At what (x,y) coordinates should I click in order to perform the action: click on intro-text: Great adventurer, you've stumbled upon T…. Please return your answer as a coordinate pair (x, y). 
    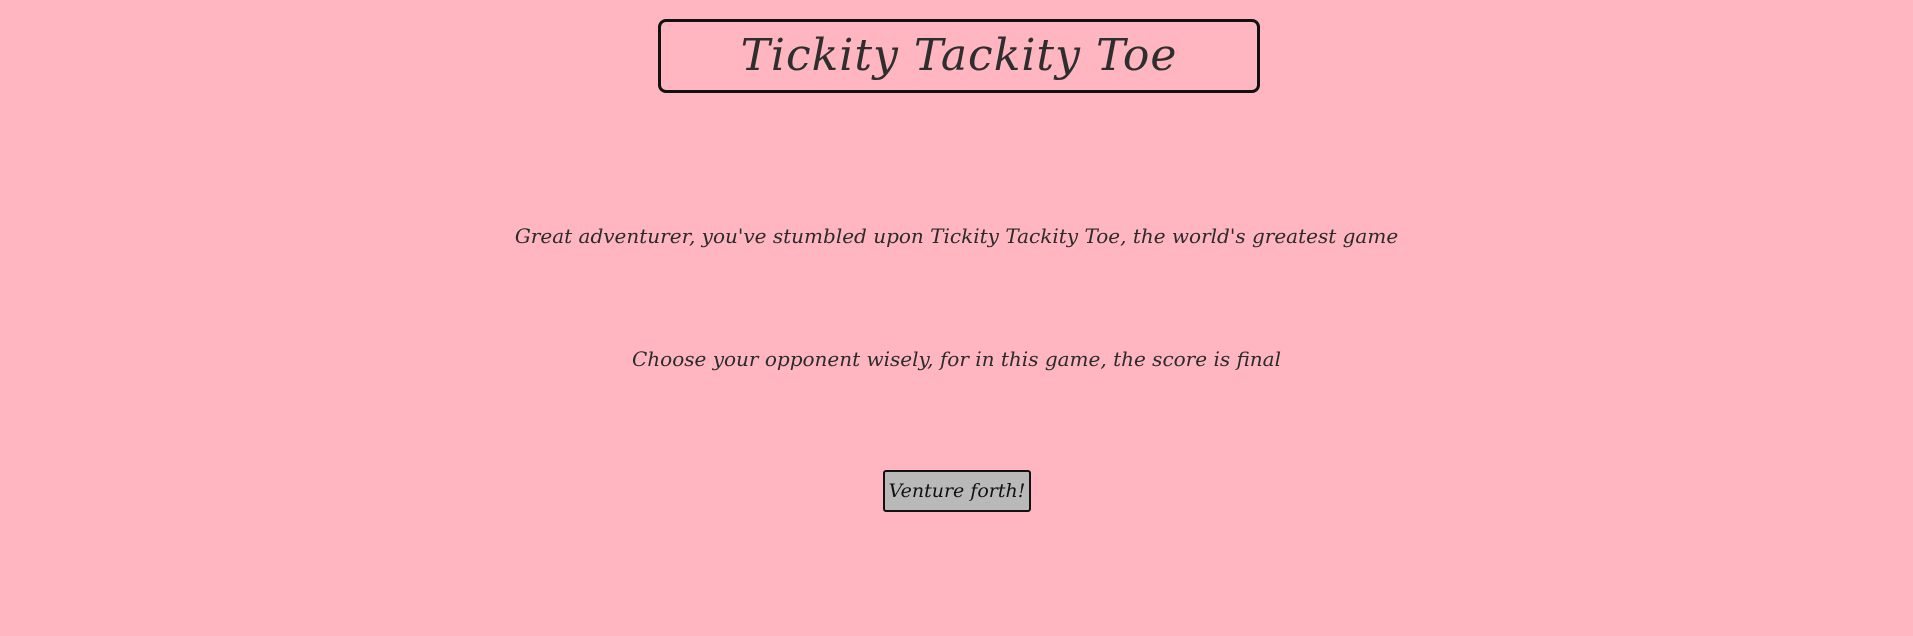
    Looking at the image, I should click on (956, 236).